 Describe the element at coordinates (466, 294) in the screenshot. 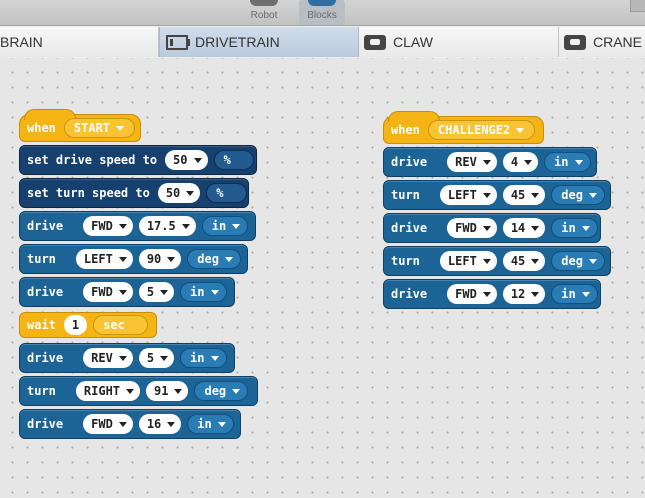

I see `direction-value: FWD` at that location.